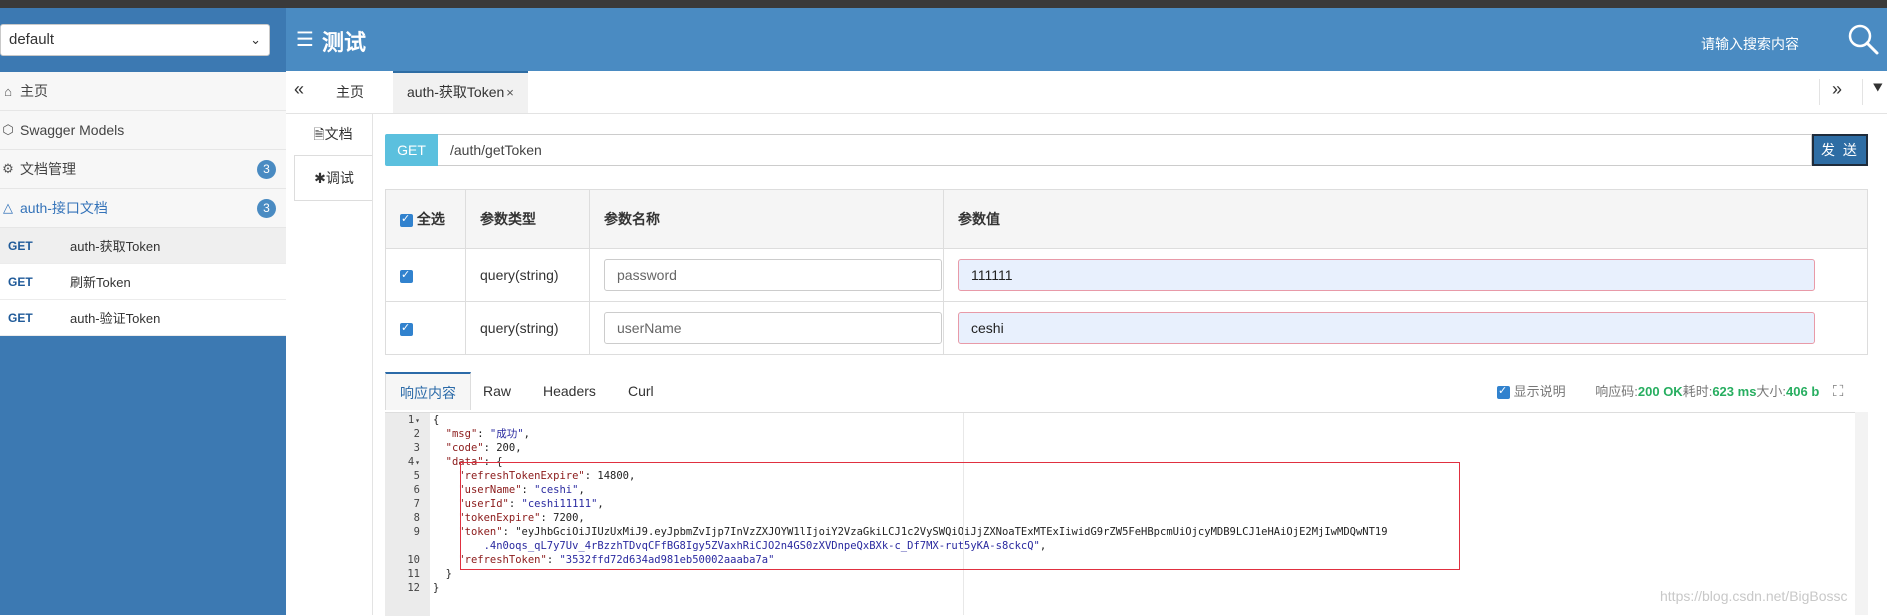  Describe the element at coordinates (487, 434) in the screenshot. I see `code-line: "msg": "成功",` at that location.